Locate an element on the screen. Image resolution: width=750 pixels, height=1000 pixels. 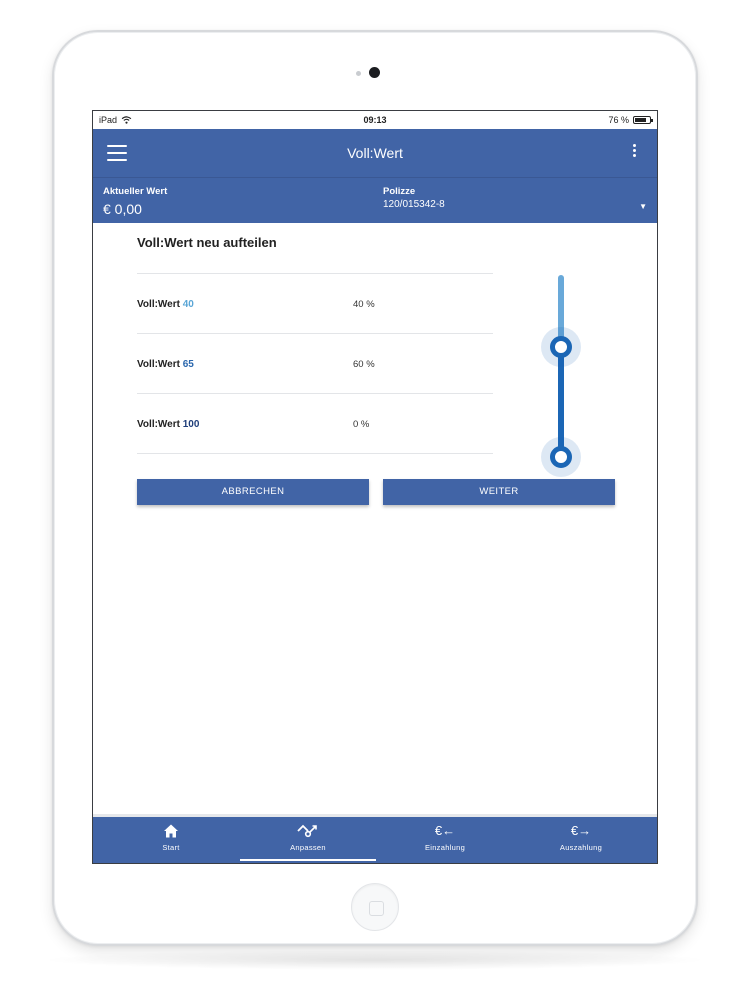
battery-percent: 76 % is located at coordinates (618, 120).